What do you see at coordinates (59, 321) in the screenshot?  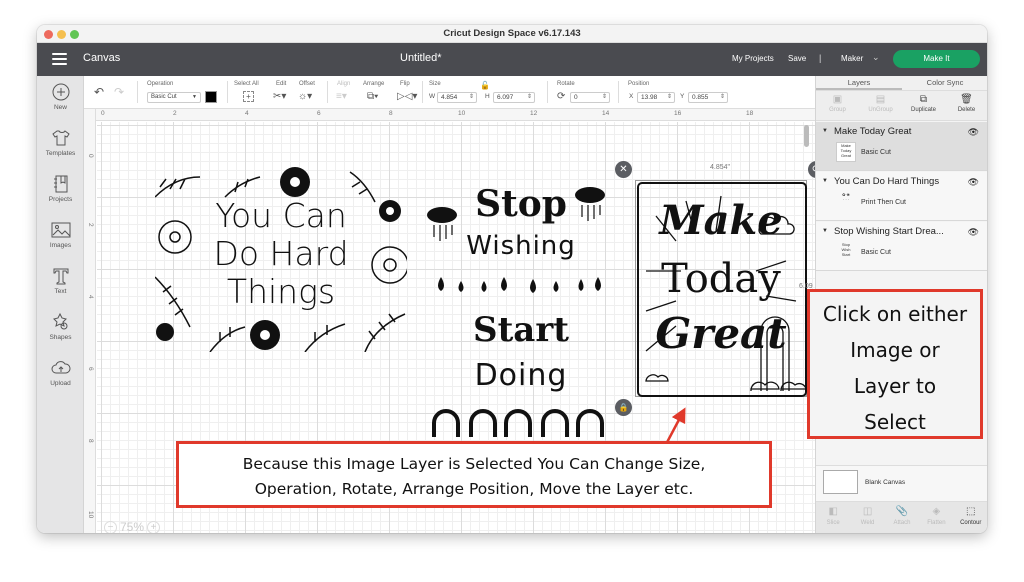 I see `shapes-icon` at bounding box center [59, 321].